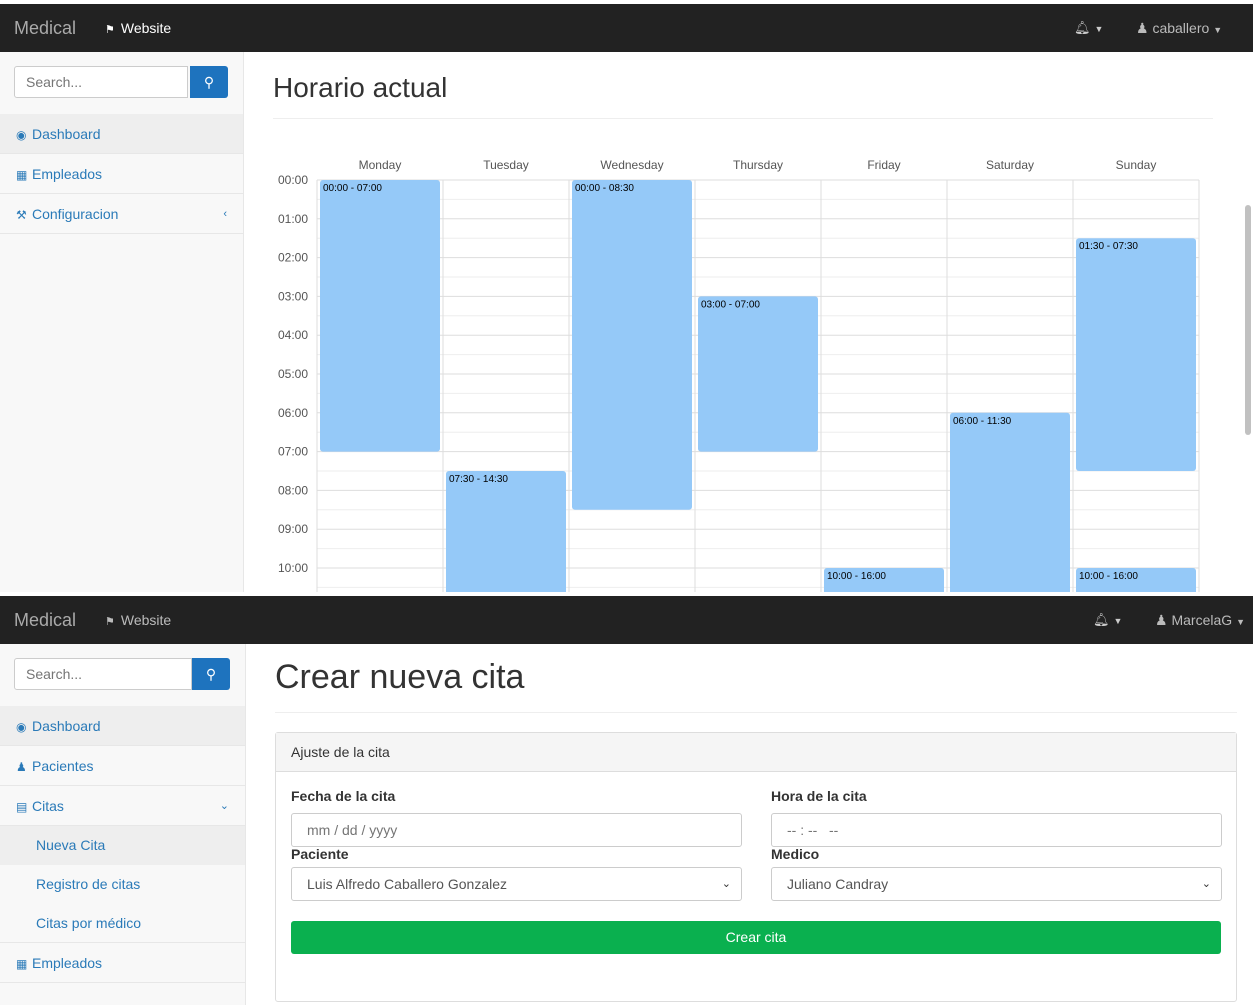  What do you see at coordinates (360, 87) in the screenshot?
I see `page-title: Horario actual` at bounding box center [360, 87].